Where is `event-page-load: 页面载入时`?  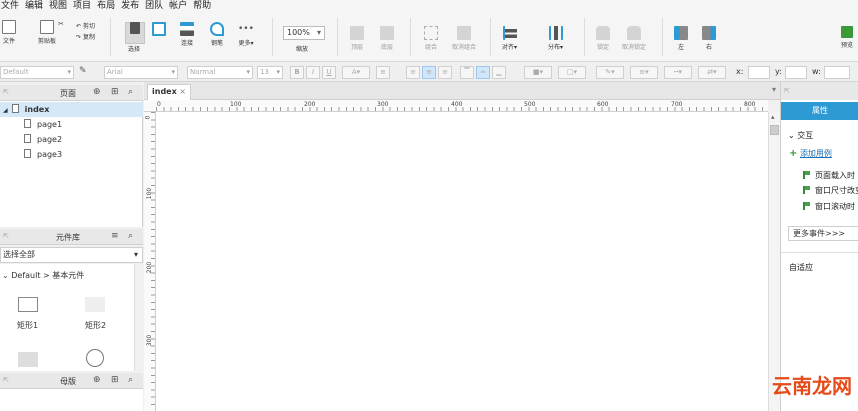
event-page-load: 页面载入时 is located at coordinates (829, 175).